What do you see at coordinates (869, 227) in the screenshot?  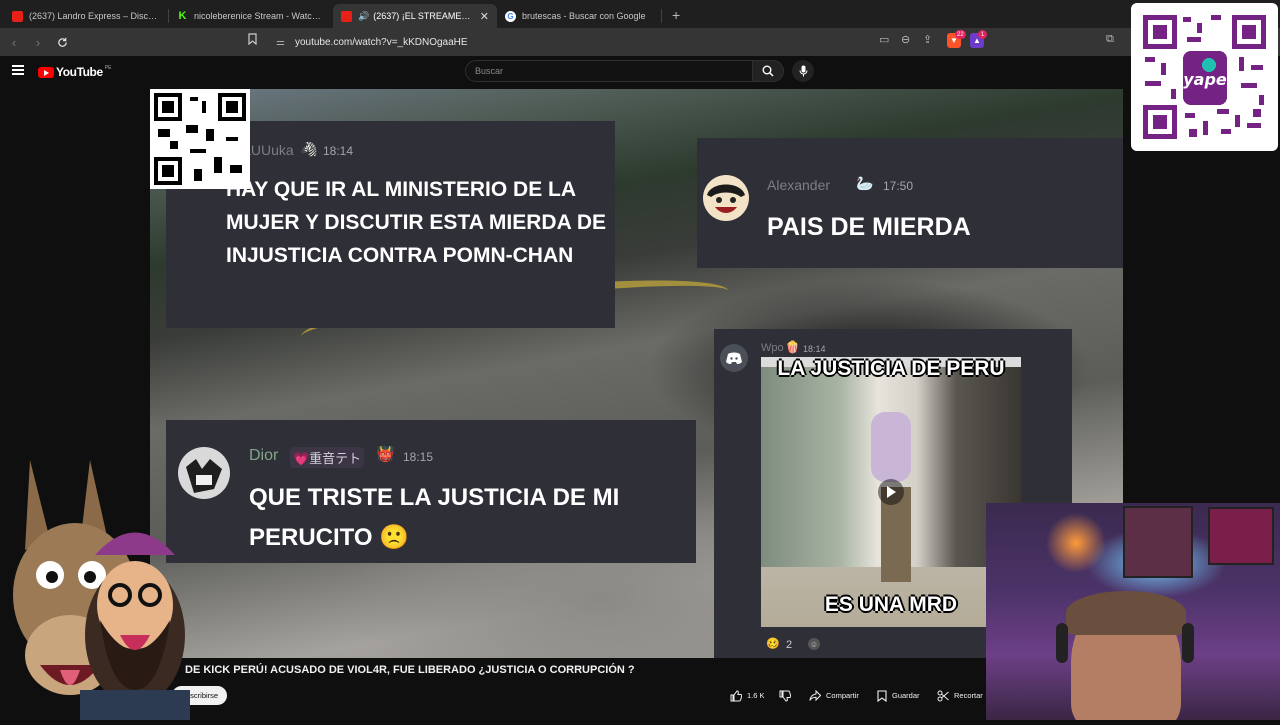 I see `chat-message-text: PAIS DE MIERDA` at bounding box center [869, 227].